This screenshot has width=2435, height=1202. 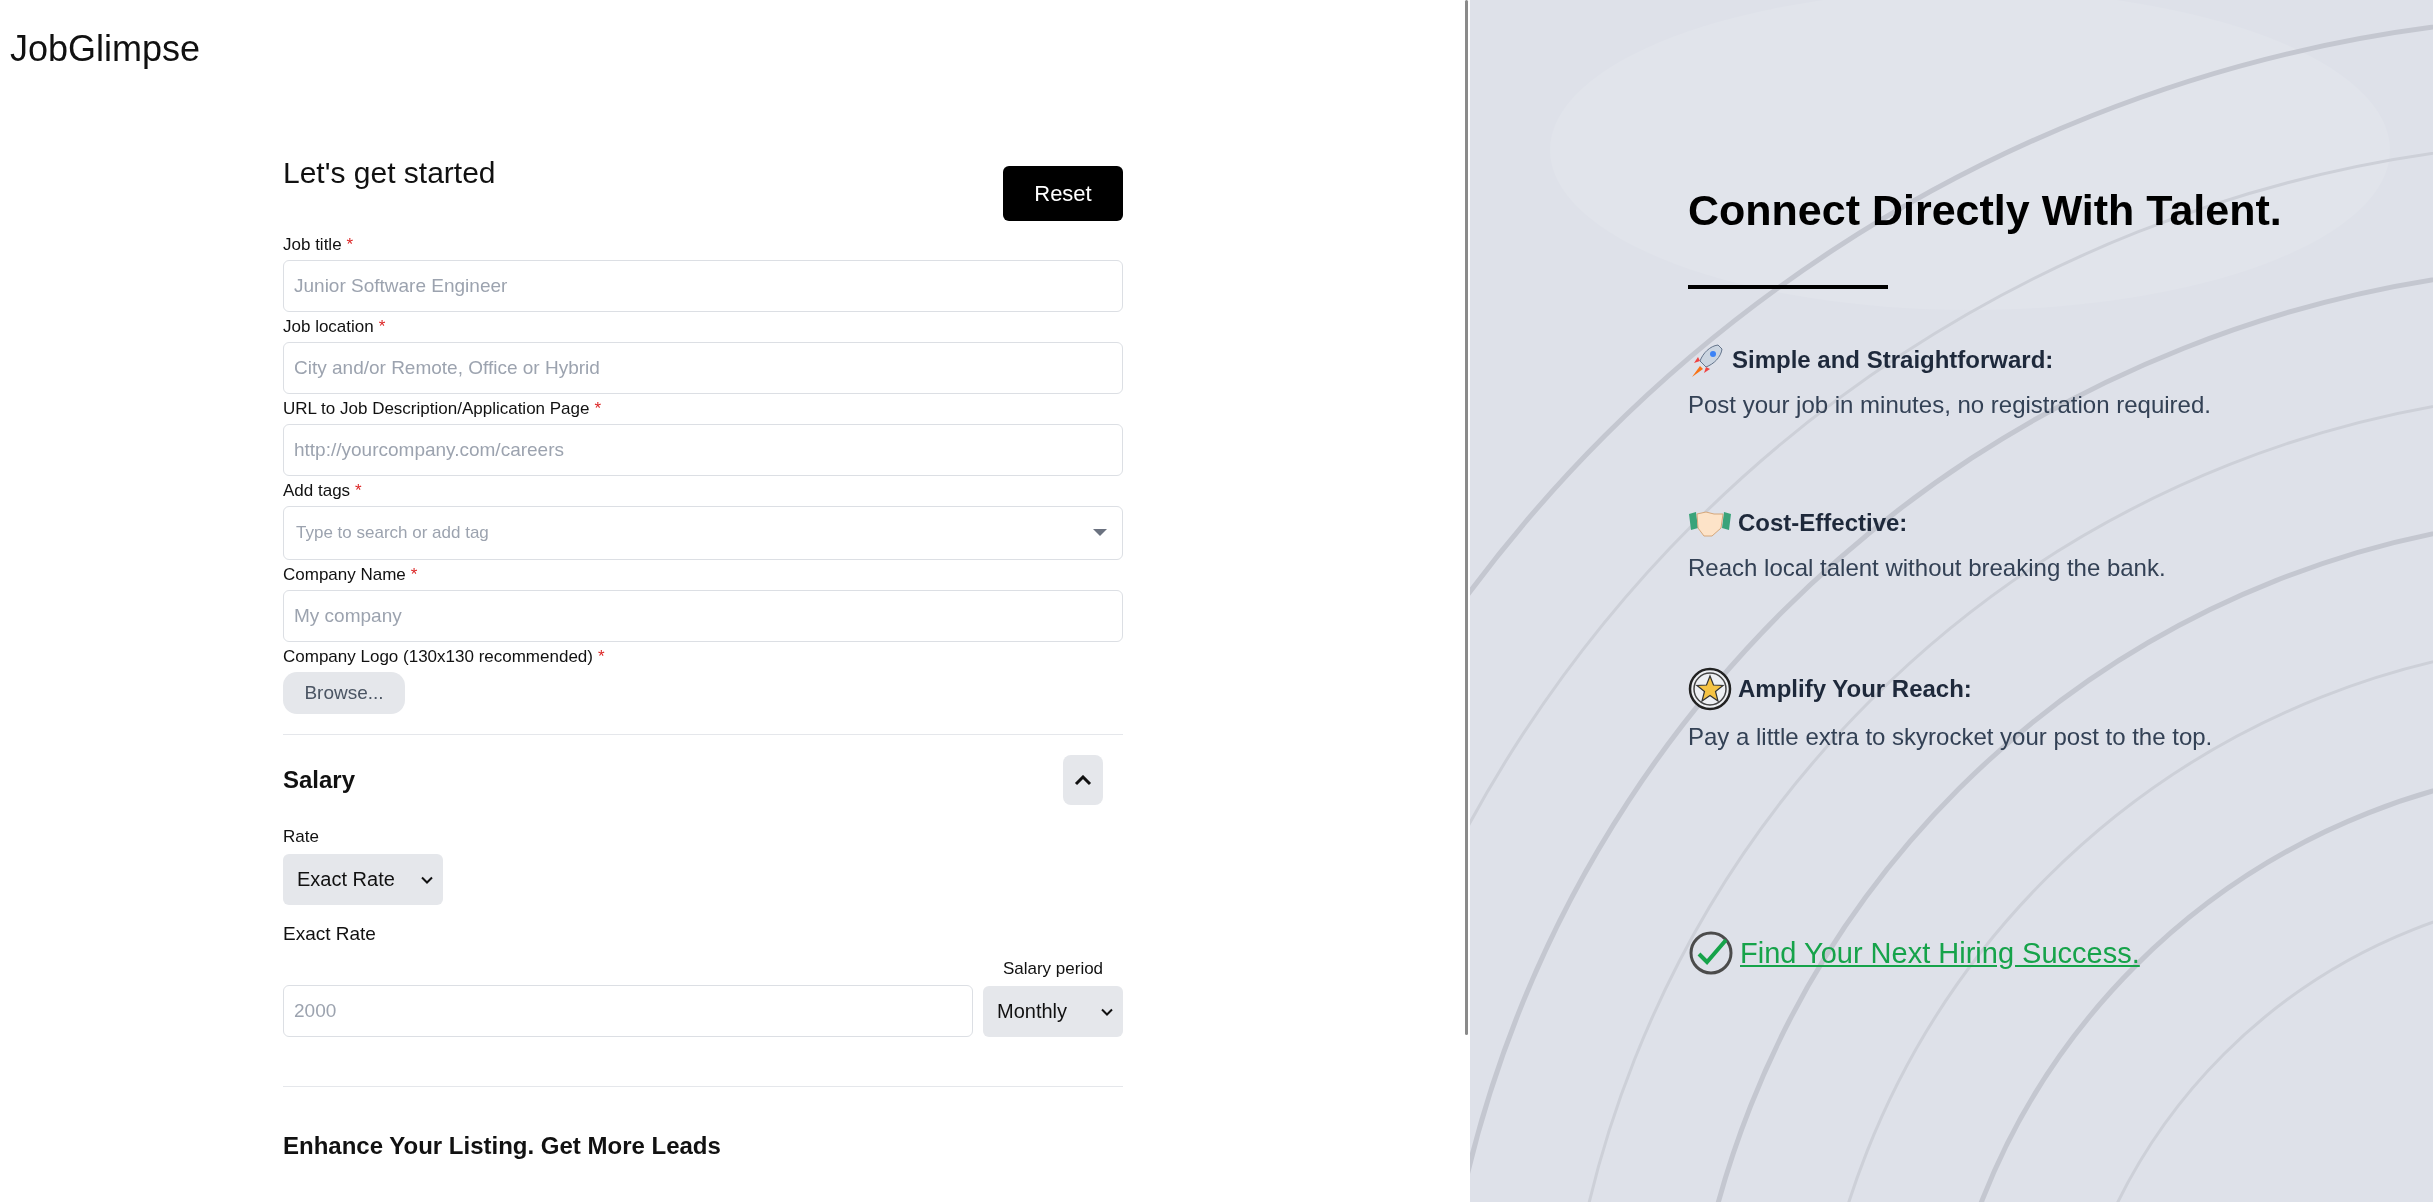 I want to click on feature-text: Post your job in minutes, no registration required., so click(x=1950, y=405).